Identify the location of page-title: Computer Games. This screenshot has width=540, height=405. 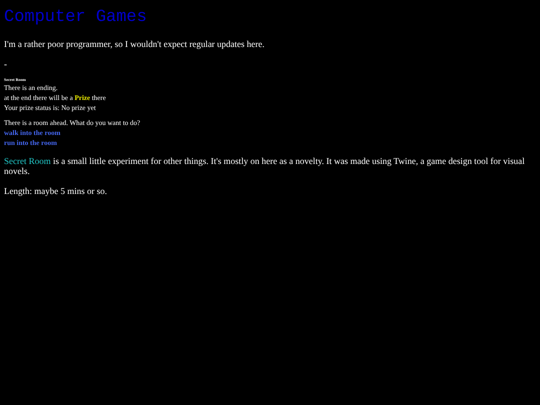
(75, 17).